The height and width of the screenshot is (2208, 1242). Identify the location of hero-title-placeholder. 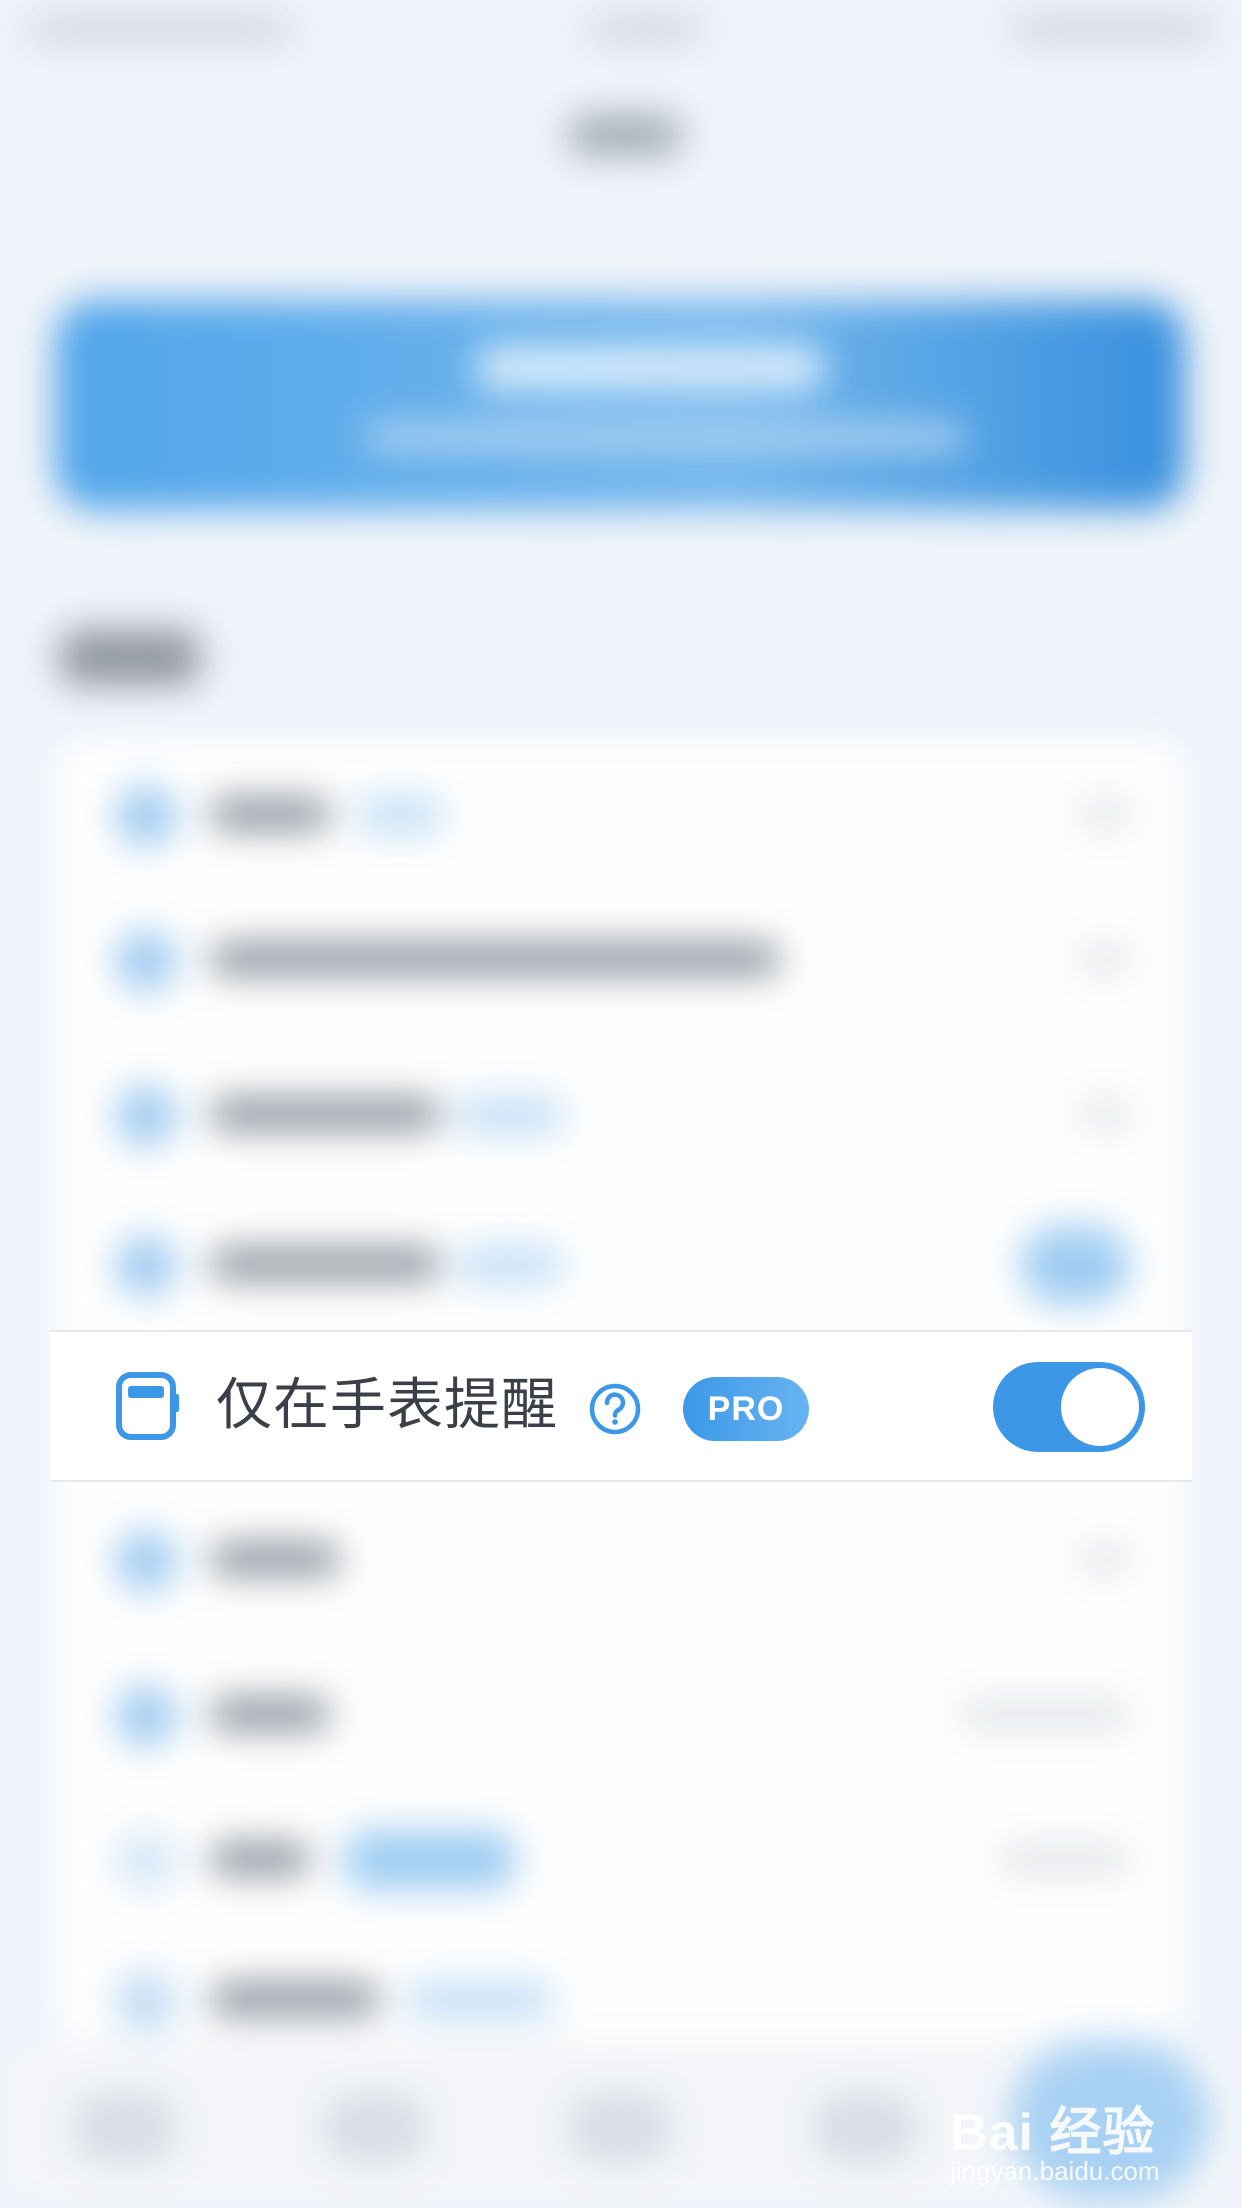
(650, 368).